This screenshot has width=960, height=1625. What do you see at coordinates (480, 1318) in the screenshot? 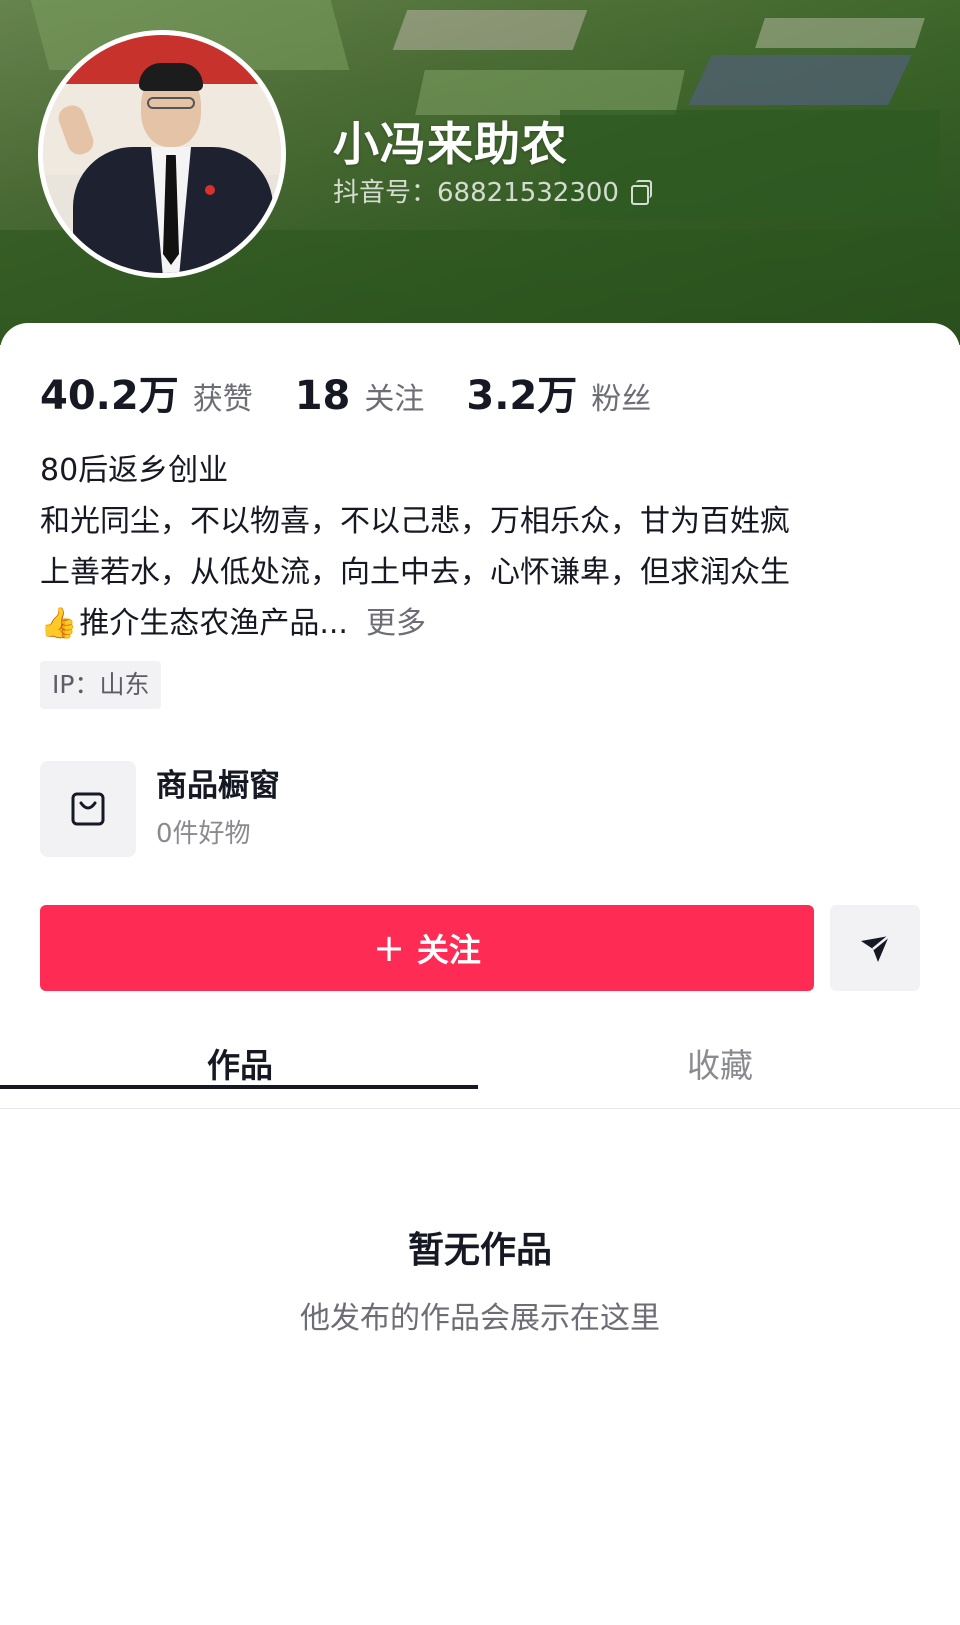
I see `empty-state-subtitle: 他发布的作品会展示在这里` at bounding box center [480, 1318].